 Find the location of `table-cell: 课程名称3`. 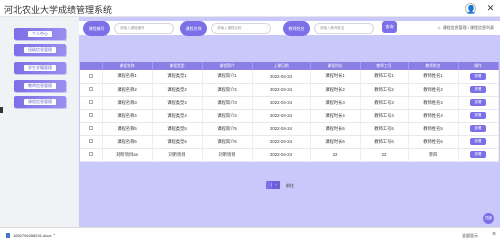

table-cell: 课程名称3 is located at coordinates (127, 103).